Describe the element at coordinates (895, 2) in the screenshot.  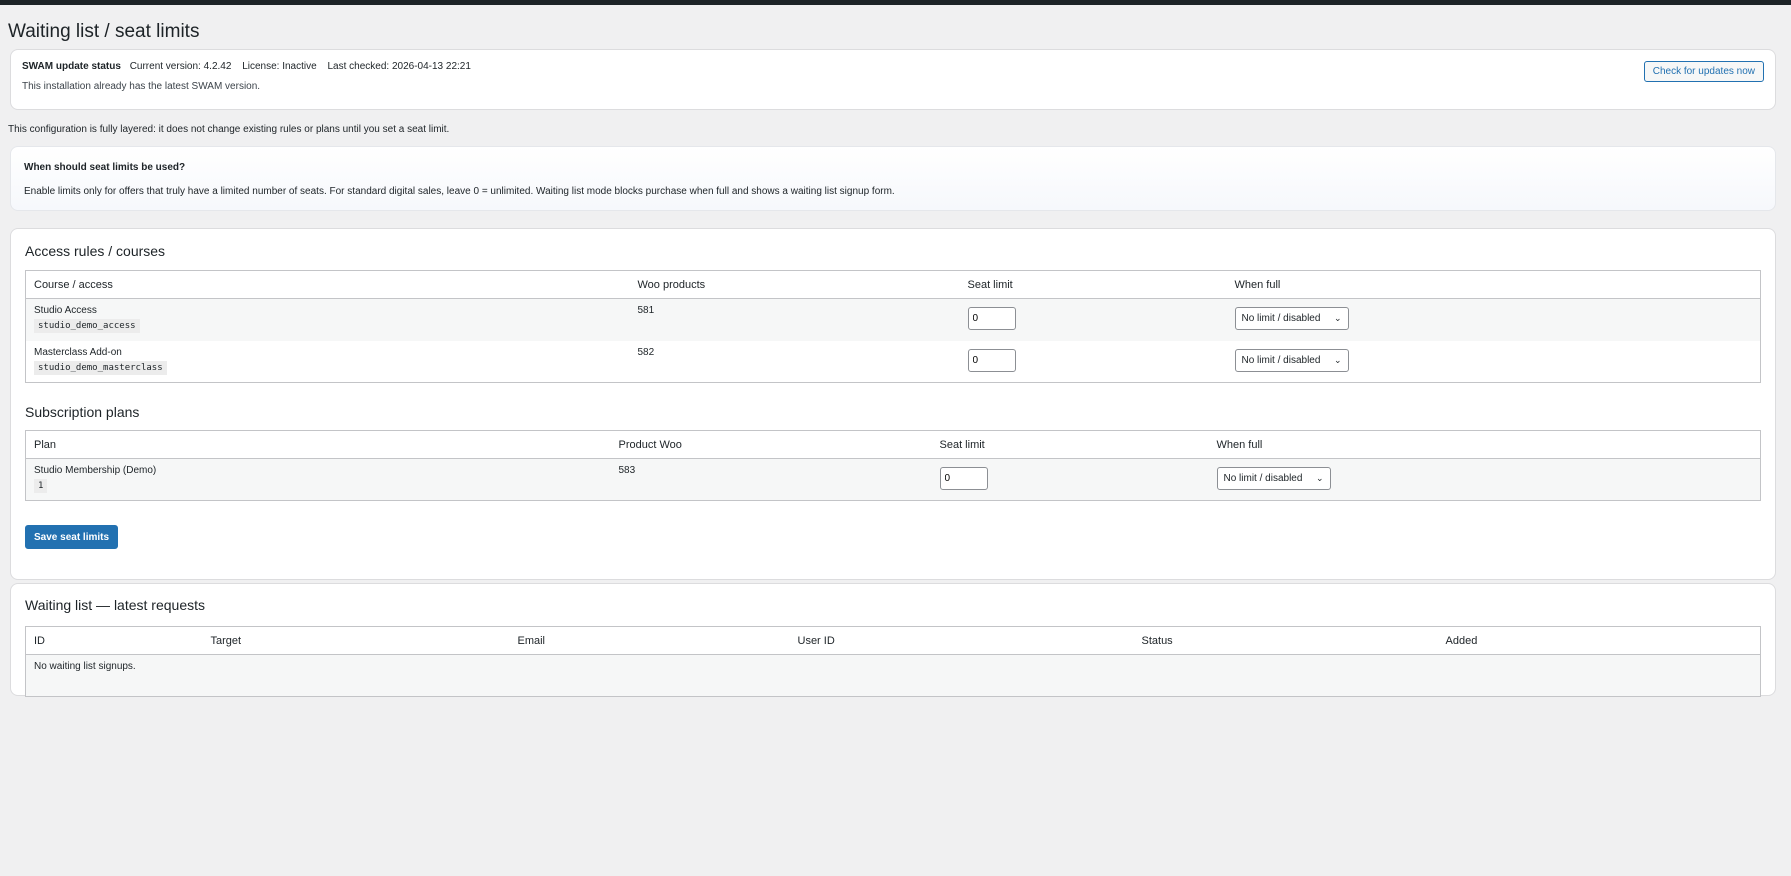
I see `admin-topbar` at that location.